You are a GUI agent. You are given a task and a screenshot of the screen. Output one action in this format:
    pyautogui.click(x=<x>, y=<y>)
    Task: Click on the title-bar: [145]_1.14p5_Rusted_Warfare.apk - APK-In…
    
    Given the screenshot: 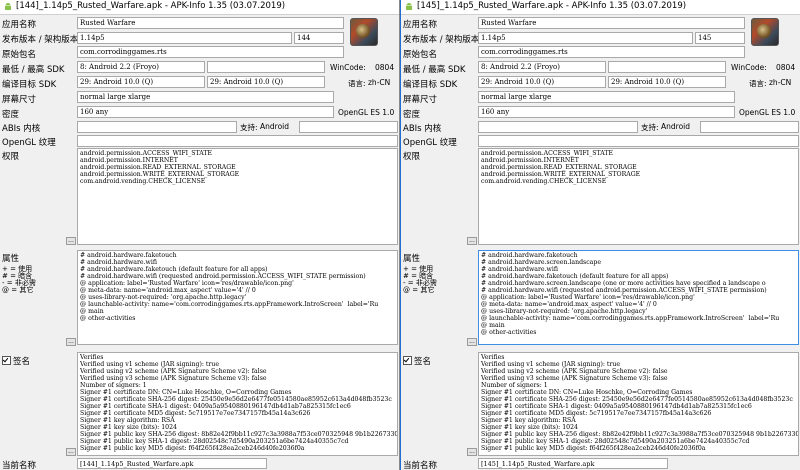 What is the action you would take?
    pyautogui.click(x=600, y=7)
    